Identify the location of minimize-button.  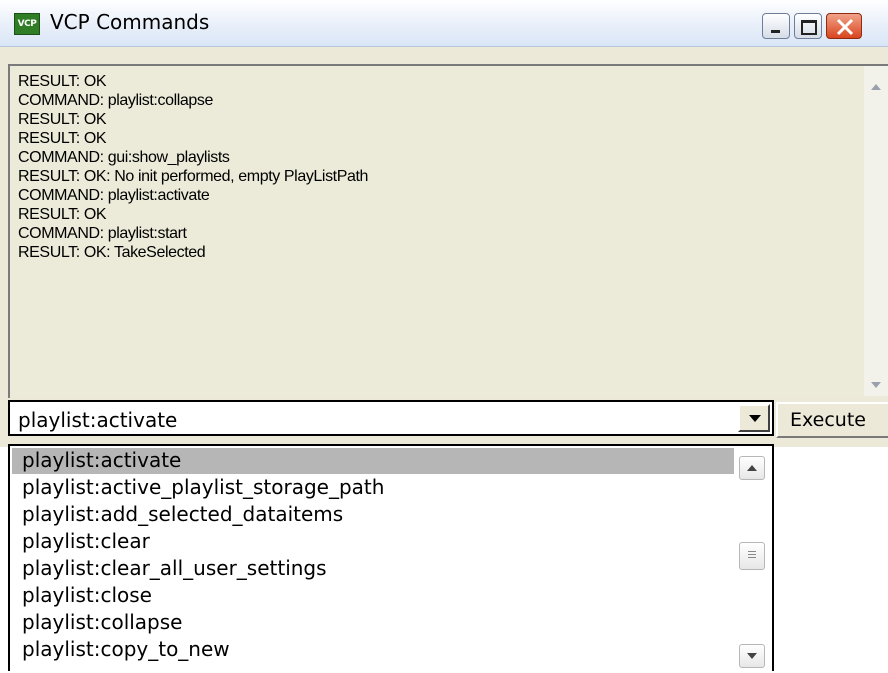
(776, 26).